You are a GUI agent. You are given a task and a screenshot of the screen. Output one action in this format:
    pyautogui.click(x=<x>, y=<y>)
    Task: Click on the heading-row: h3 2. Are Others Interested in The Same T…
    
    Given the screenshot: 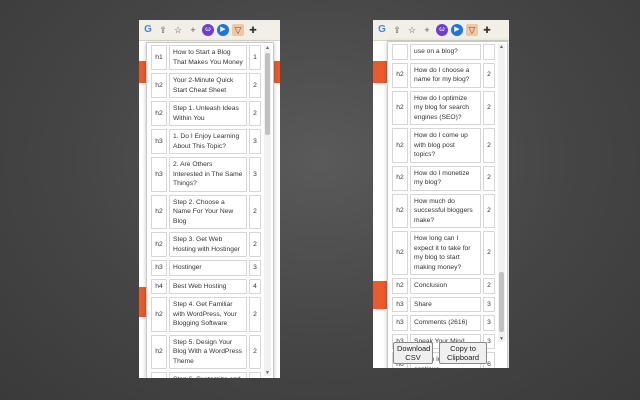 What is the action you would take?
    pyautogui.click(x=206, y=174)
    